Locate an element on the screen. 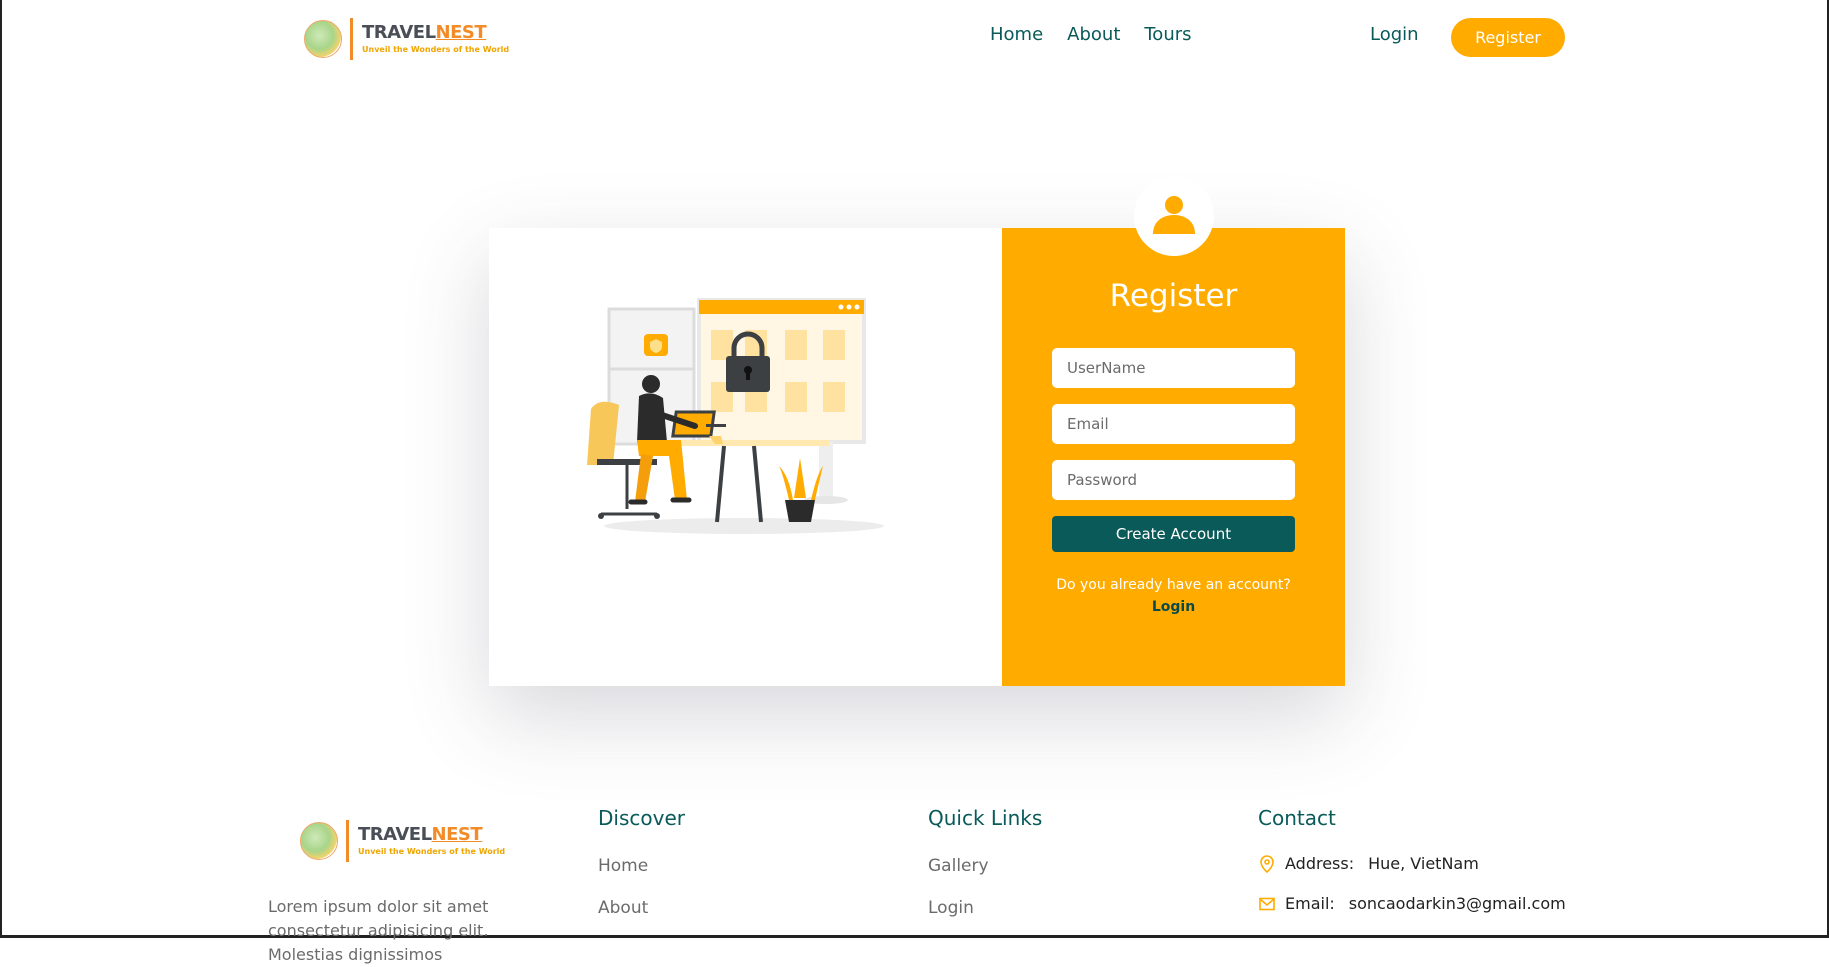 The image size is (1829, 967). email-input is located at coordinates (1173, 424).